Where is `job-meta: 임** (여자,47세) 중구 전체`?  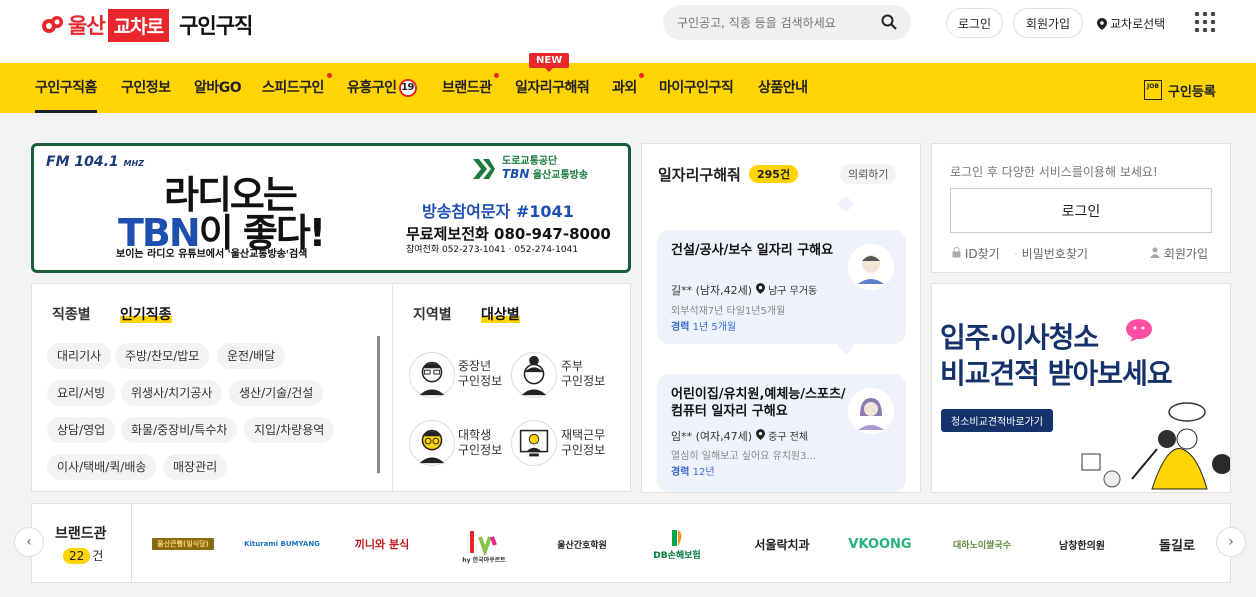 job-meta: 임** (여자,47세) 중구 전체 is located at coordinates (739, 436).